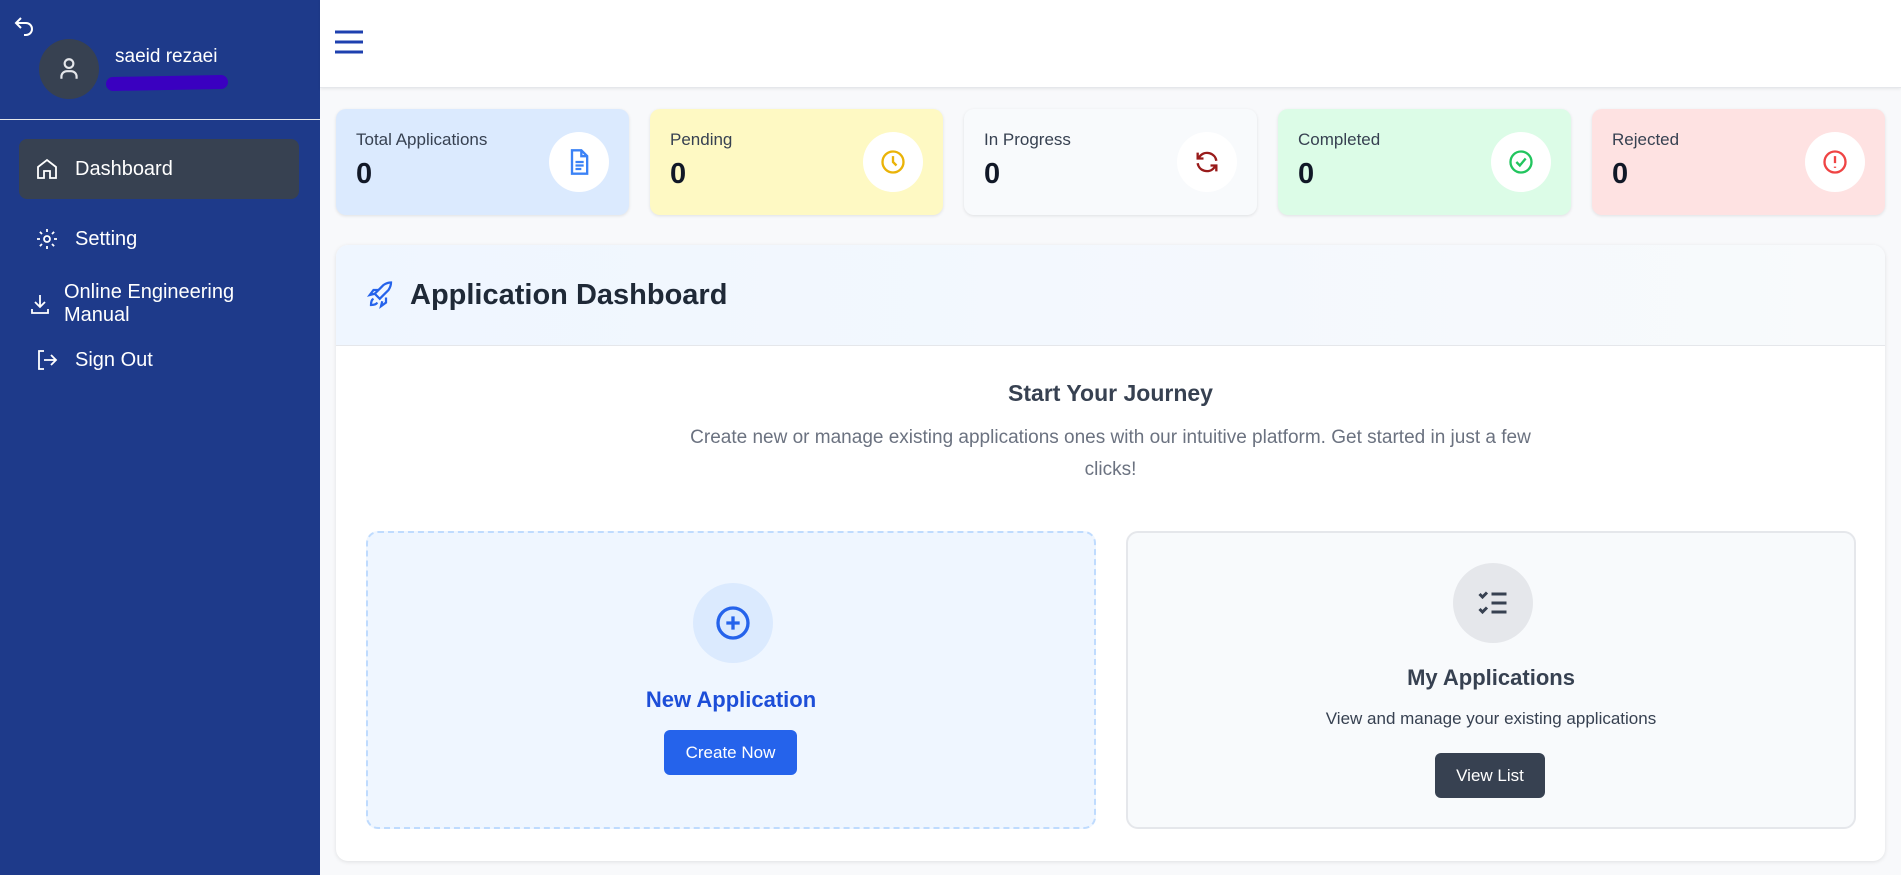  Describe the element at coordinates (24, 26) in the screenshot. I see `back-icon` at that location.